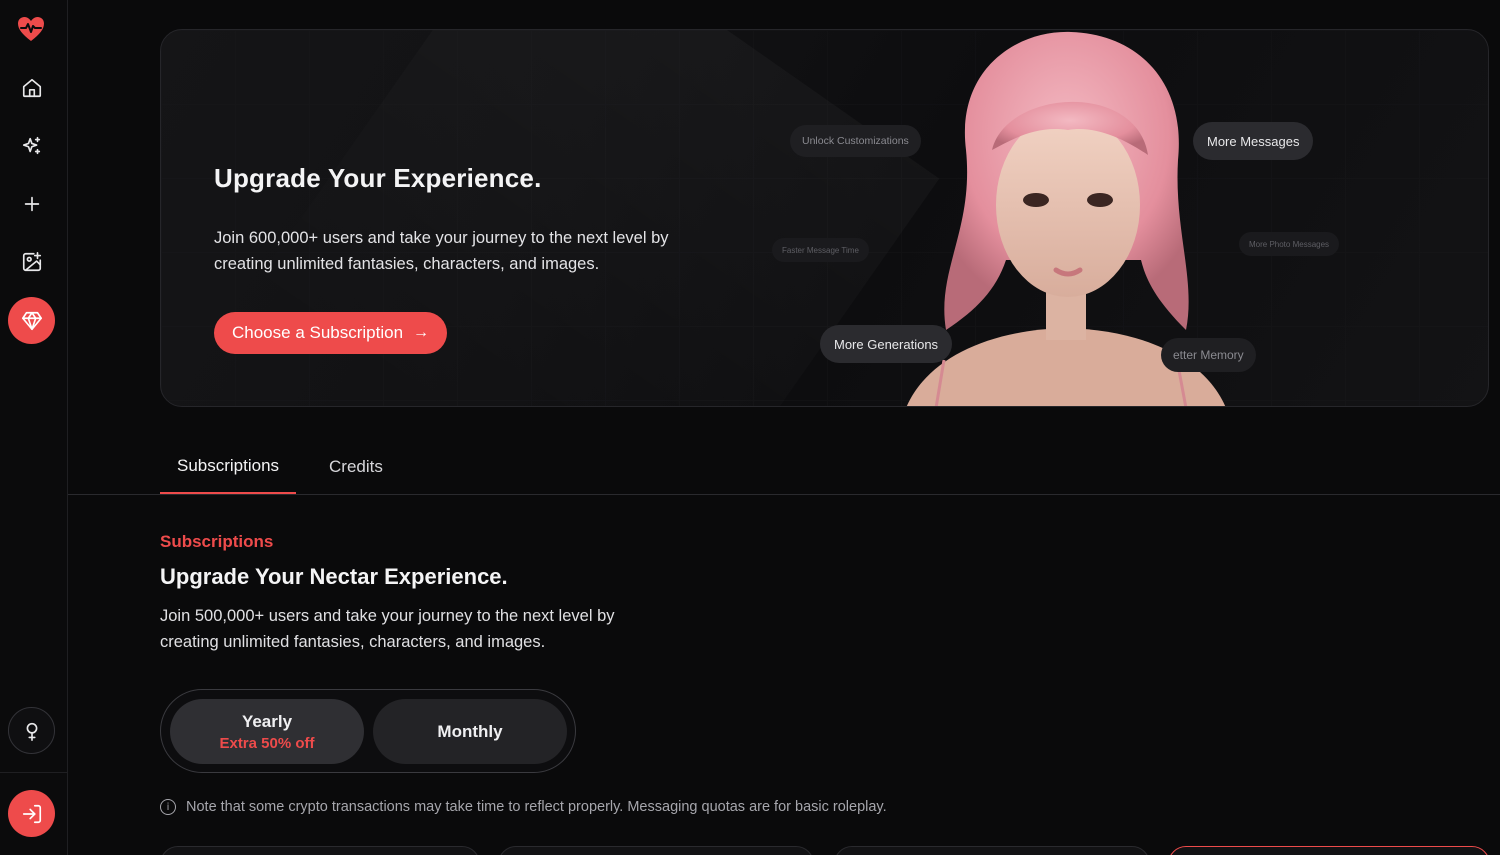 The width and height of the screenshot is (1500, 855). Describe the element at coordinates (34, 772) in the screenshot. I see `sidebar-divider` at that location.